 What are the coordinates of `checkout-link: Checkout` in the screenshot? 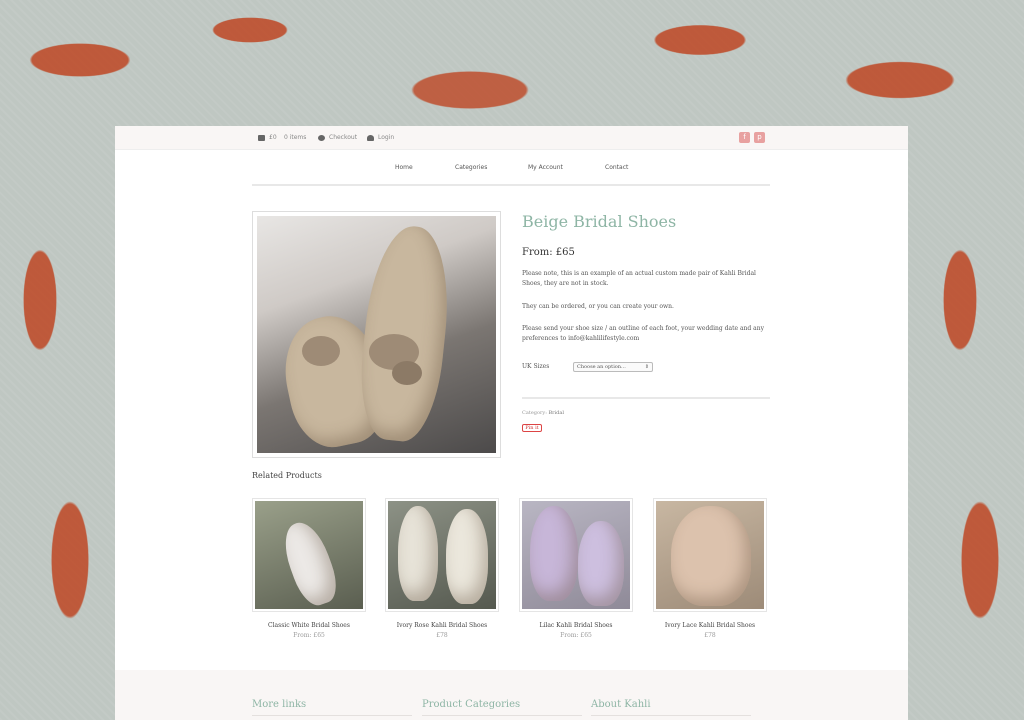 It's located at (337, 137).